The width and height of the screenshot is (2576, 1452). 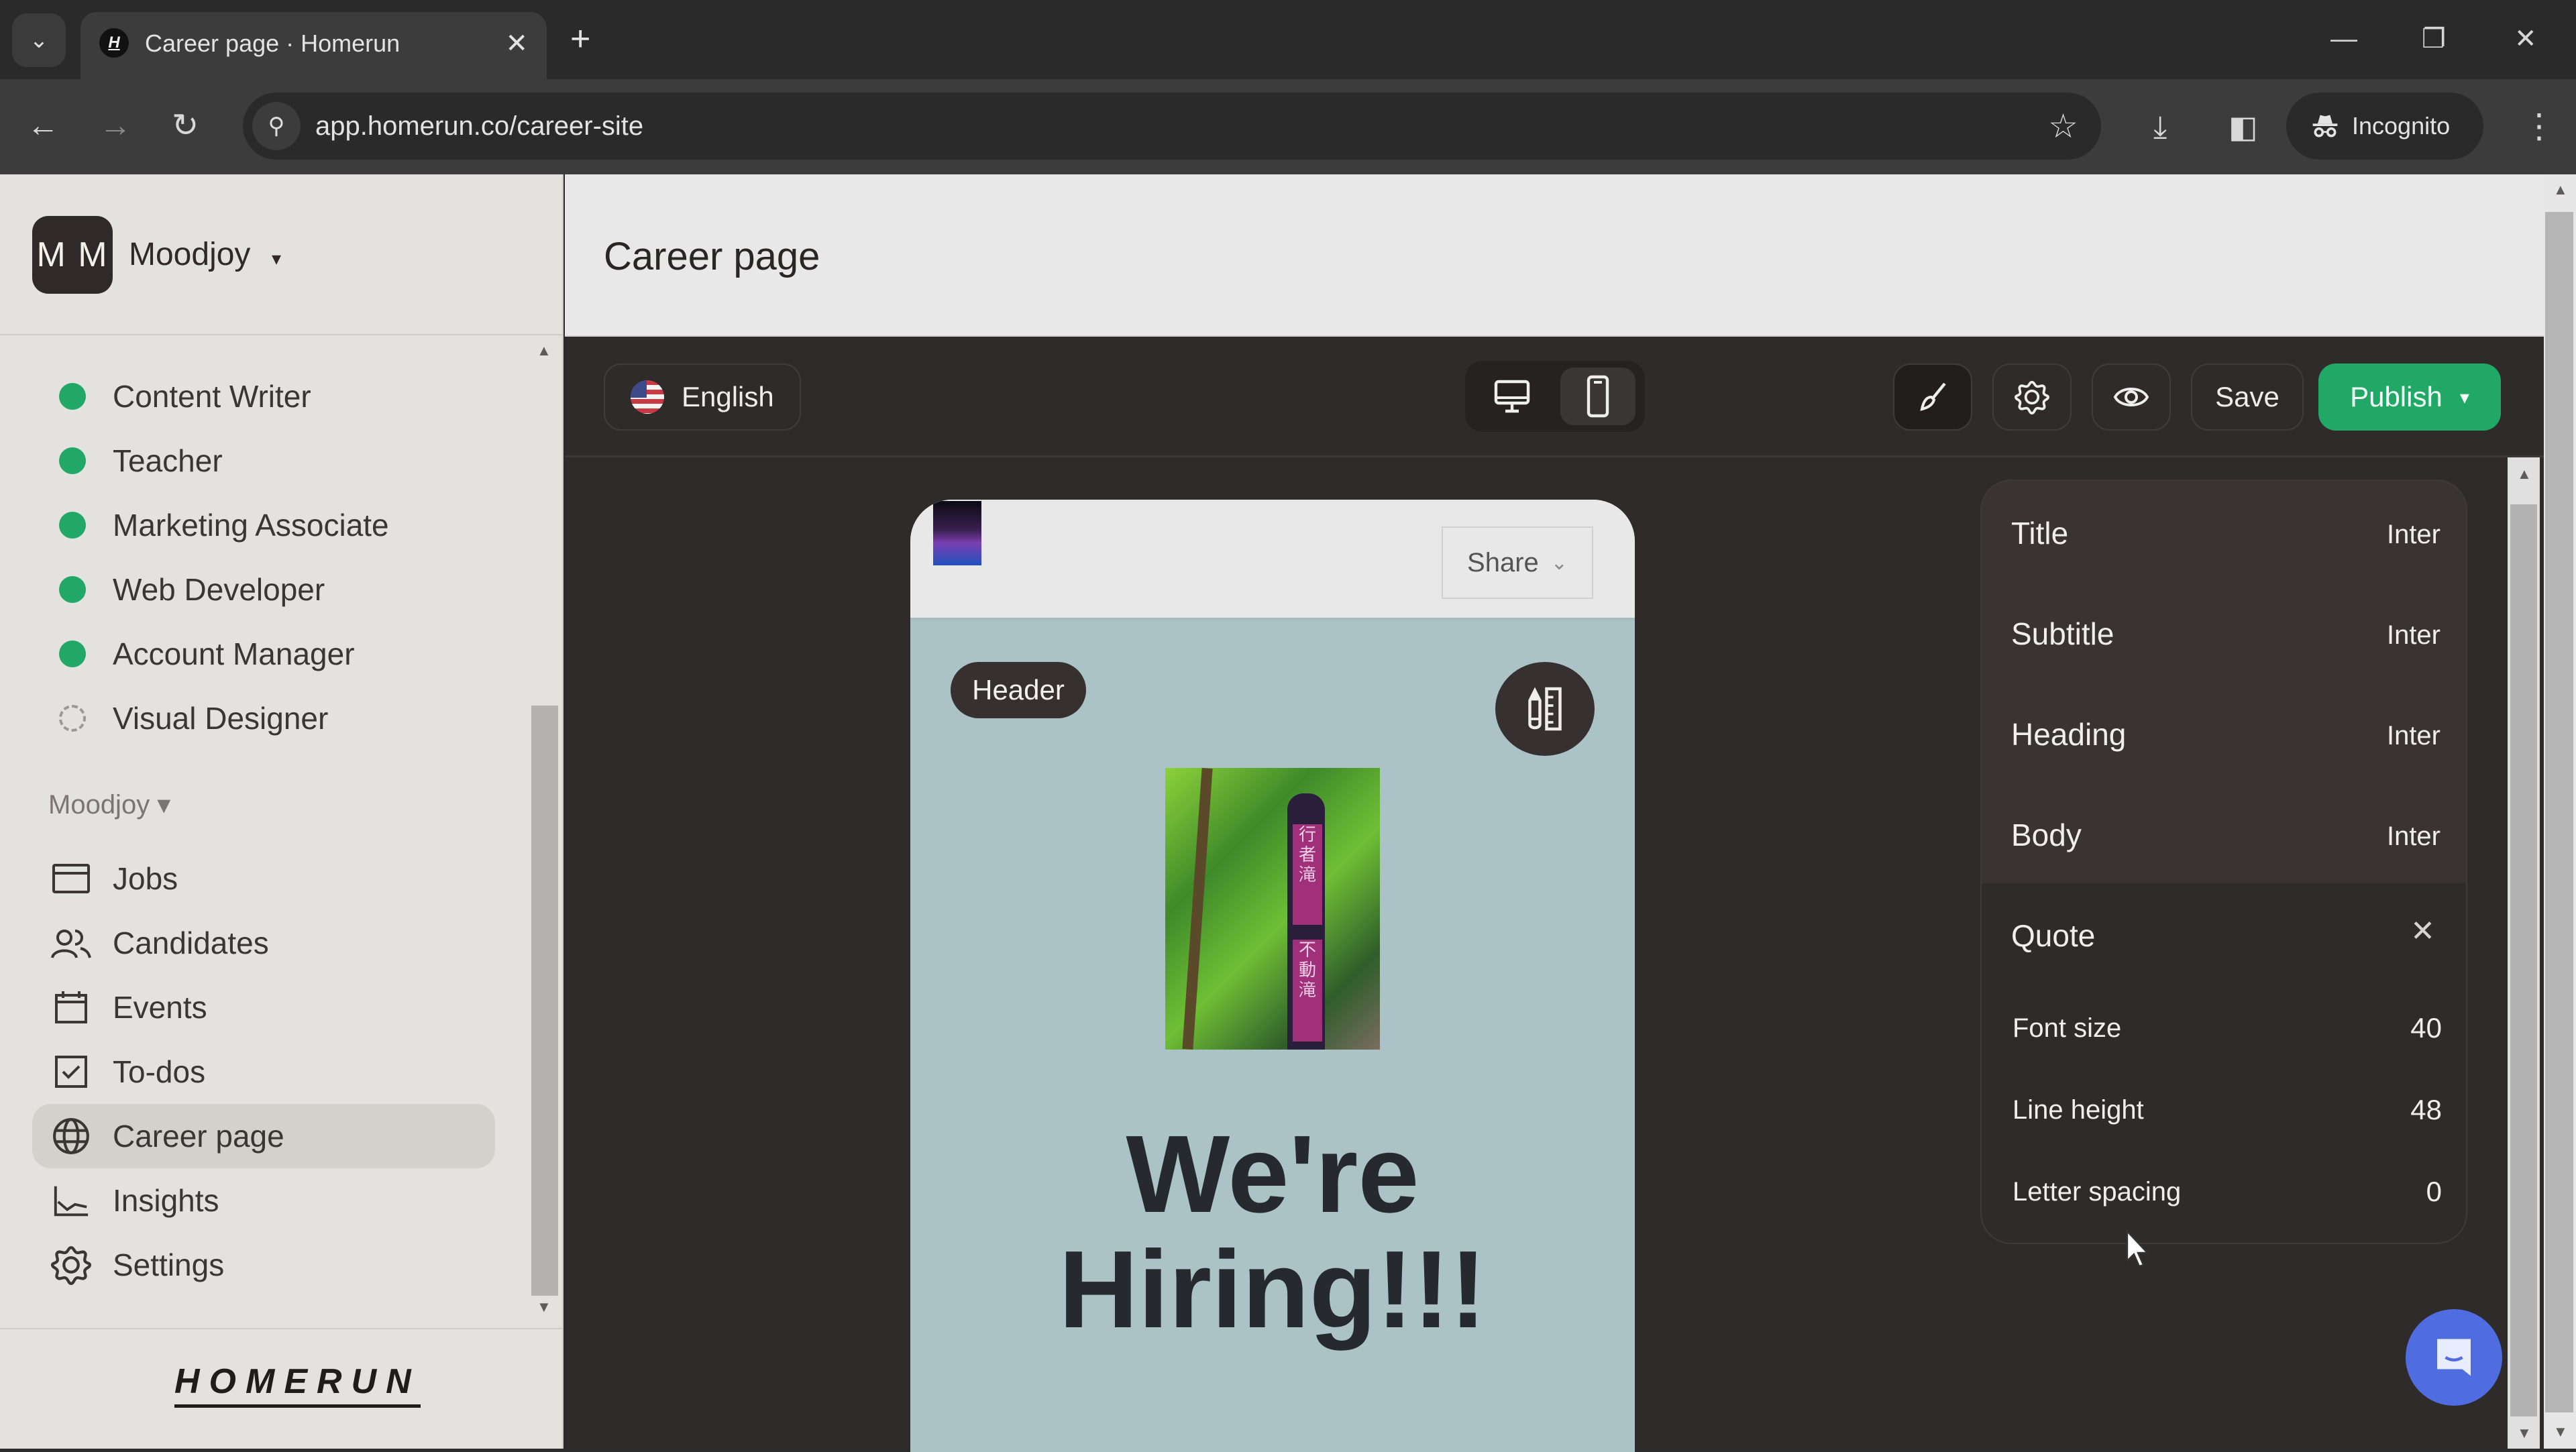 I want to click on sidebar-item-settings: Settings, so click(x=263, y=1265).